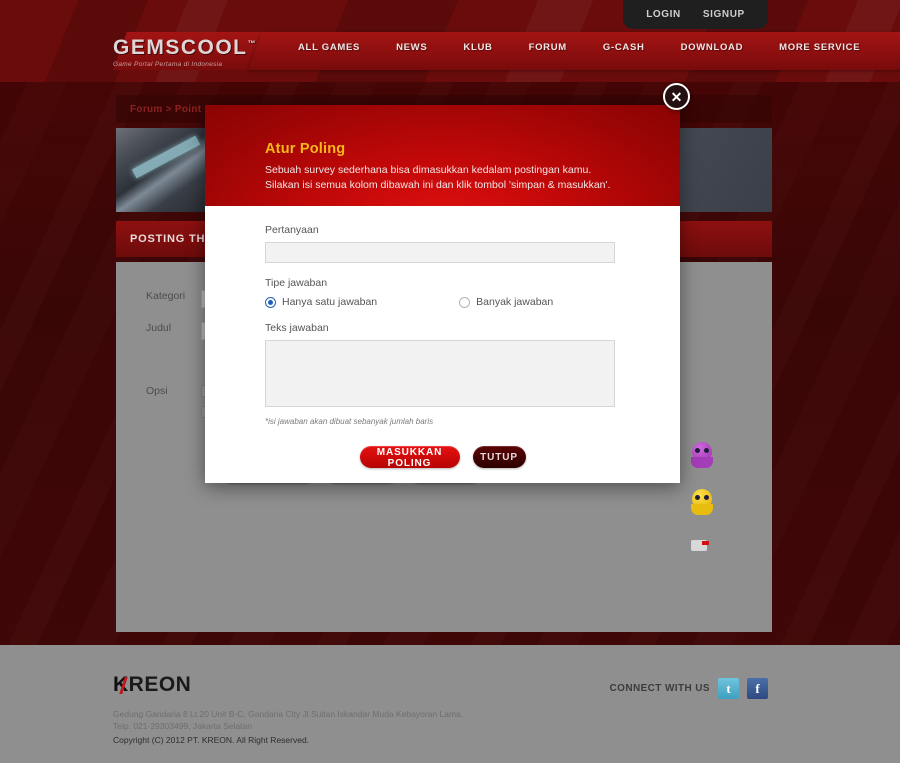  What do you see at coordinates (411, 47) in the screenshot?
I see `nav-item-news: NEWS` at bounding box center [411, 47].